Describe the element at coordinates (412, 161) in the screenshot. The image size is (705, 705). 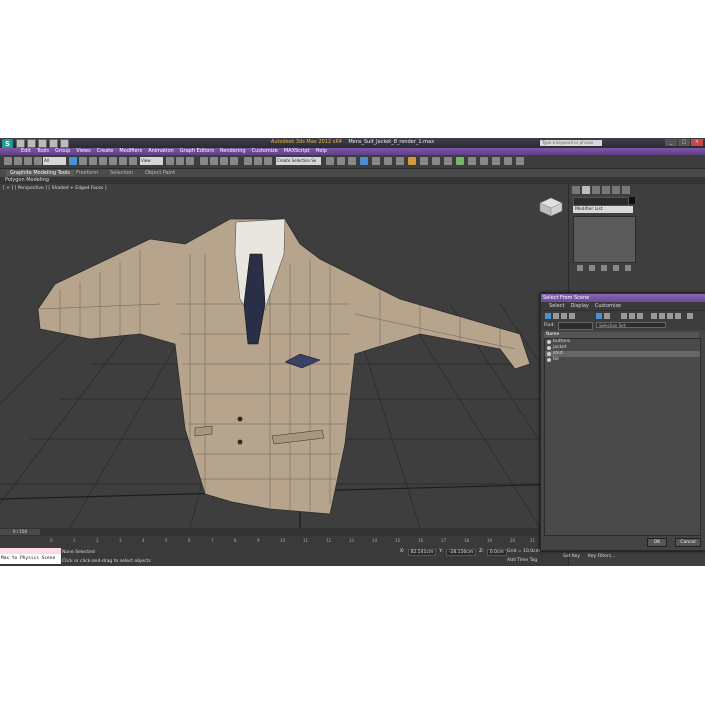
I see `render-production-icon` at that location.